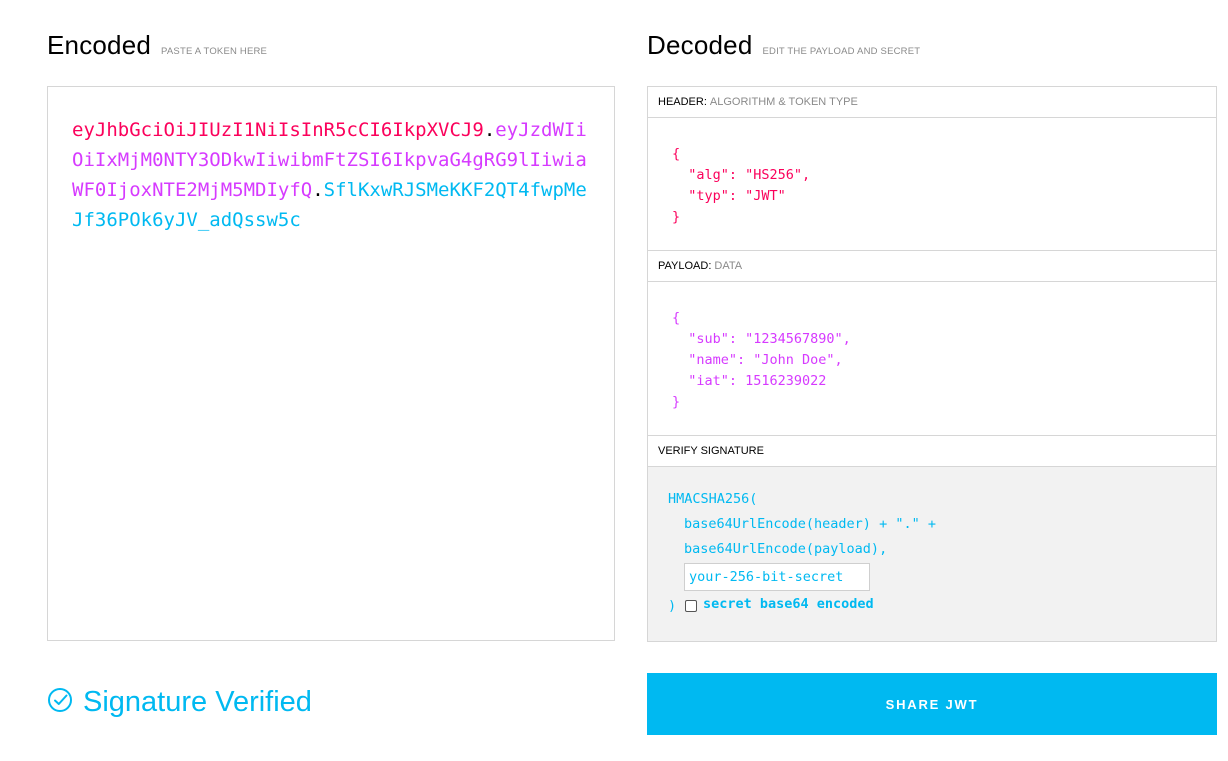 The height and width of the screenshot is (761, 1228). Describe the element at coordinates (783, 102) in the screenshot. I see `header-sublabel: ALGORITHM & TOKEN TYPE` at that location.